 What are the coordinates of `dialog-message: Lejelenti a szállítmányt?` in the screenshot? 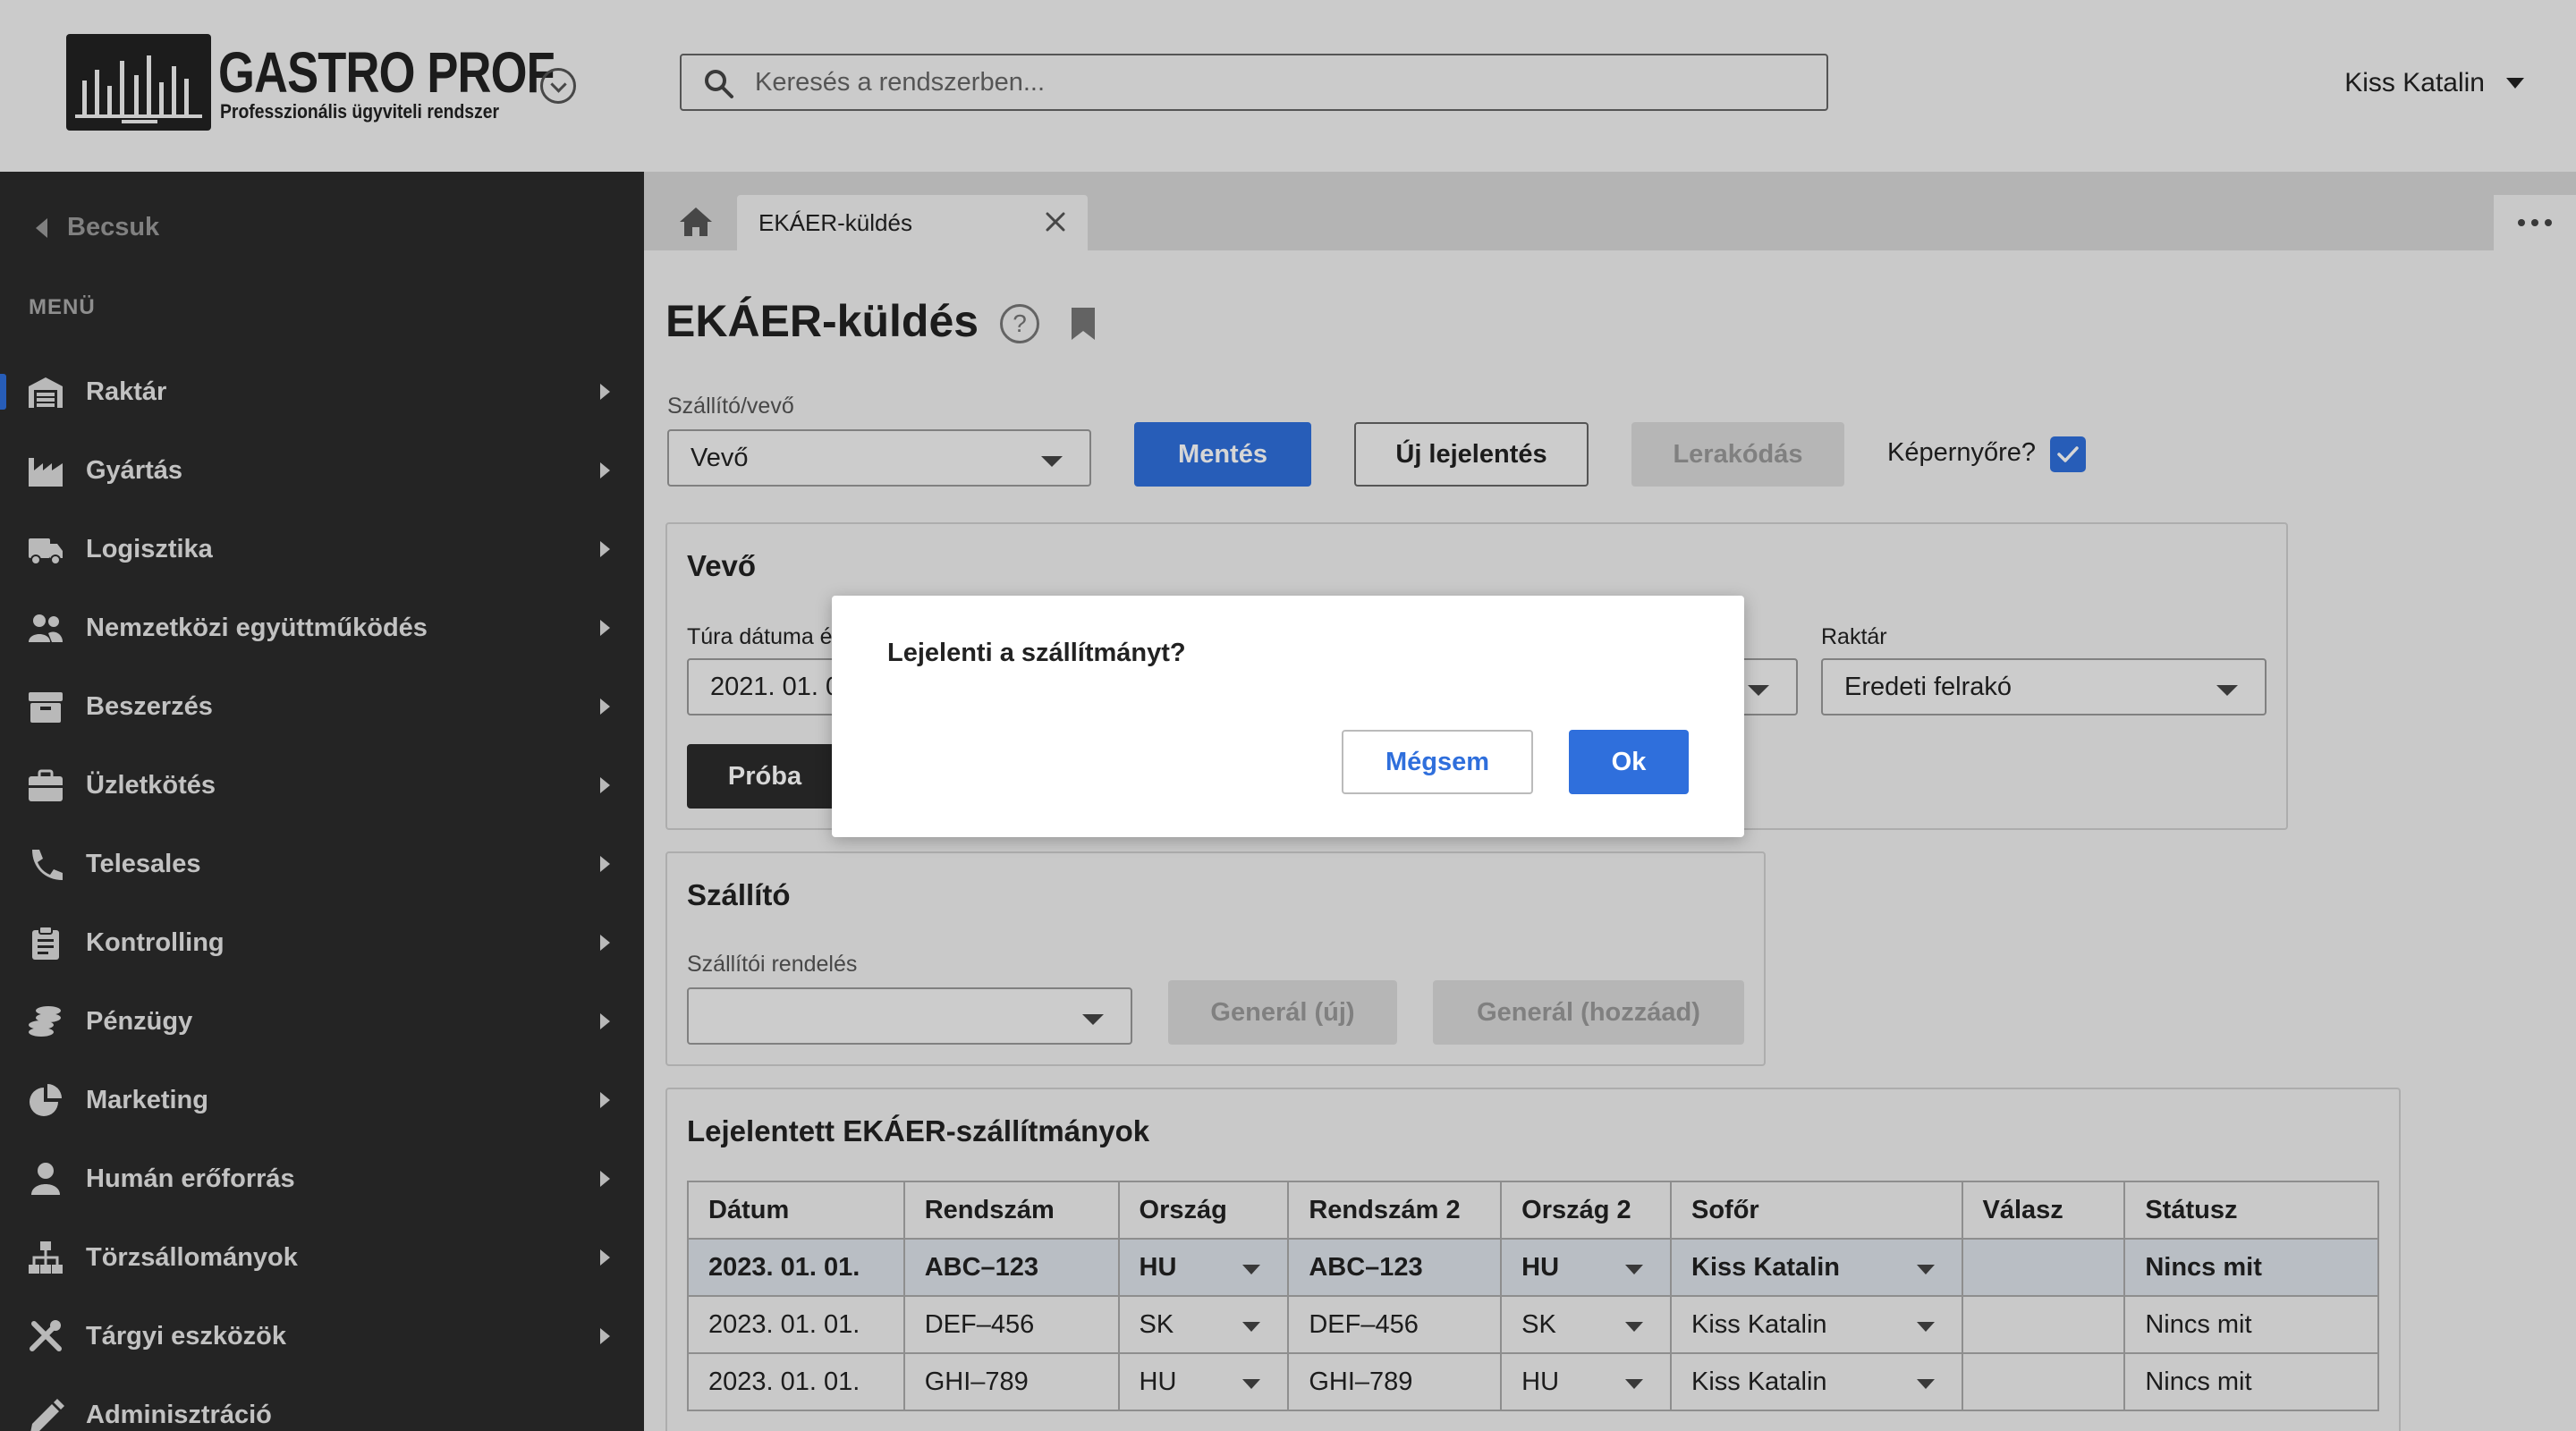 It's located at (1036, 653).